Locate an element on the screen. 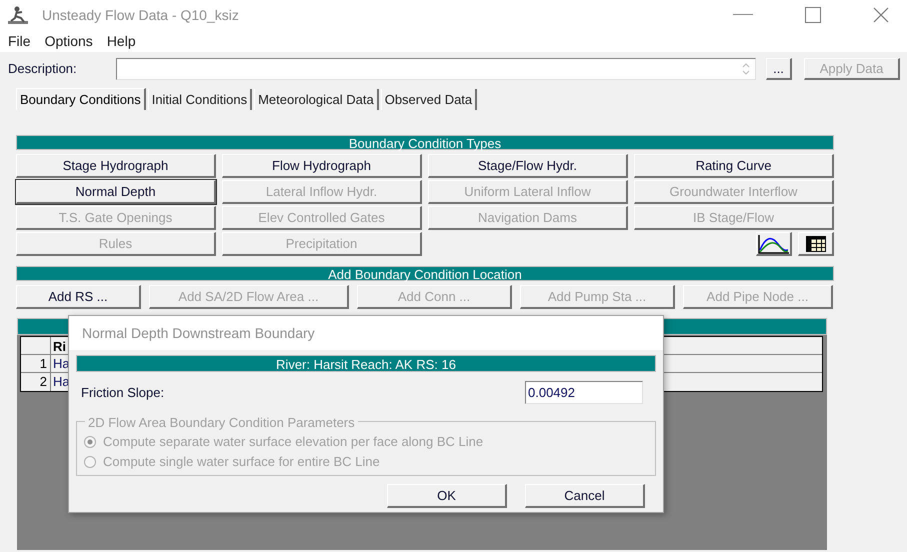 This screenshot has height=552, width=907. tab: Boundary Conditions is located at coordinates (81, 99).